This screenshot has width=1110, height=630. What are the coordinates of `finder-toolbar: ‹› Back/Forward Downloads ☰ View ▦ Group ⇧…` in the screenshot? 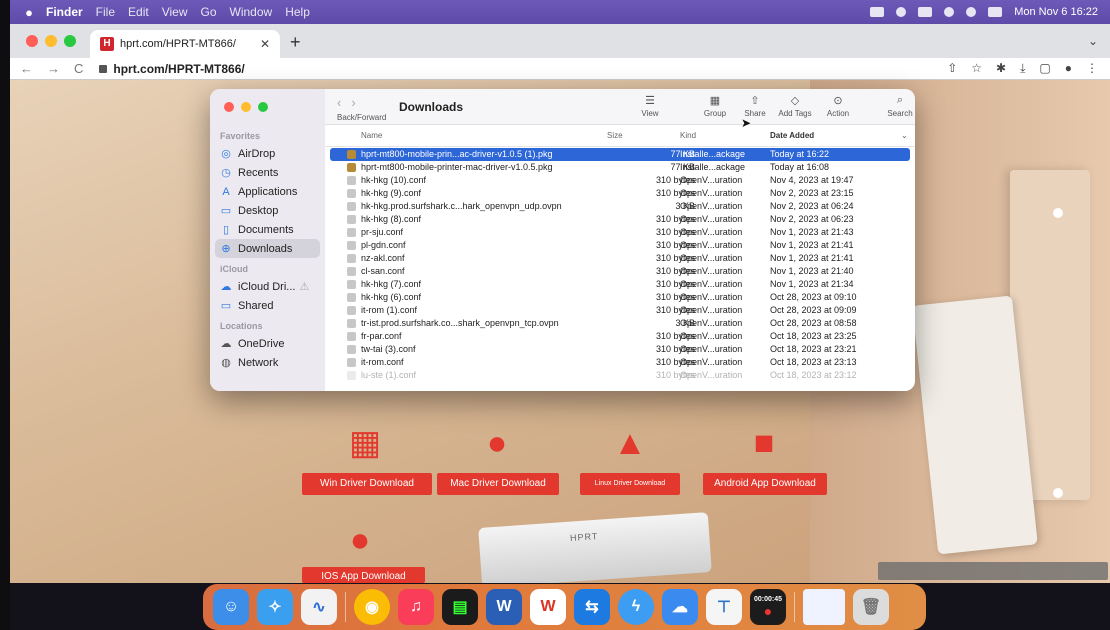 It's located at (620, 107).